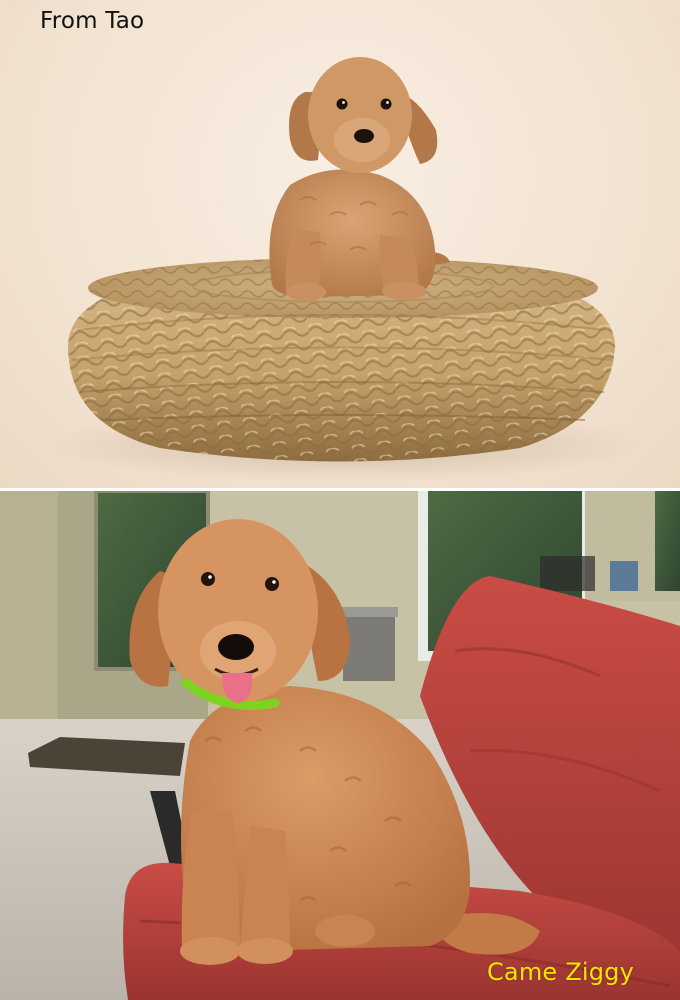 The image size is (680, 1000). Describe the element at coordinates (92, 21) in the screenshot. I see `caption-from-tao: From Tao` at that location.